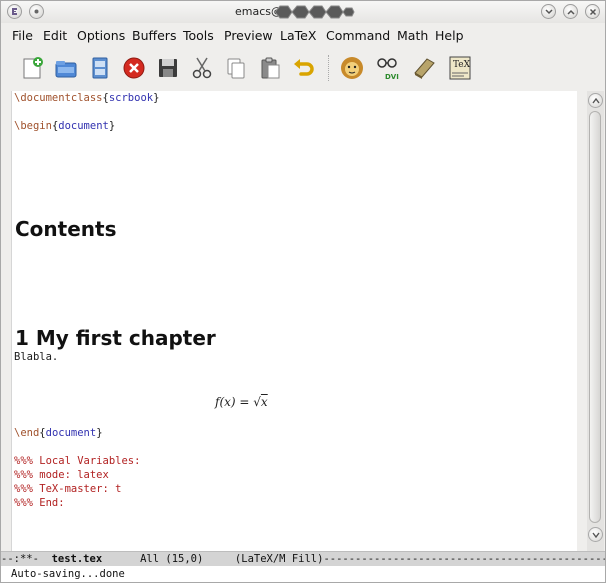  I want to click on menu-help: Help, so click(449, 35).